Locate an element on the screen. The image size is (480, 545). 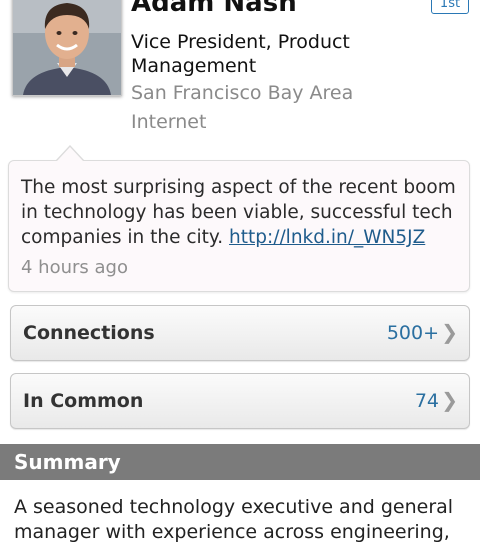
share-pointer-fill is located at coordinates (70, 154).